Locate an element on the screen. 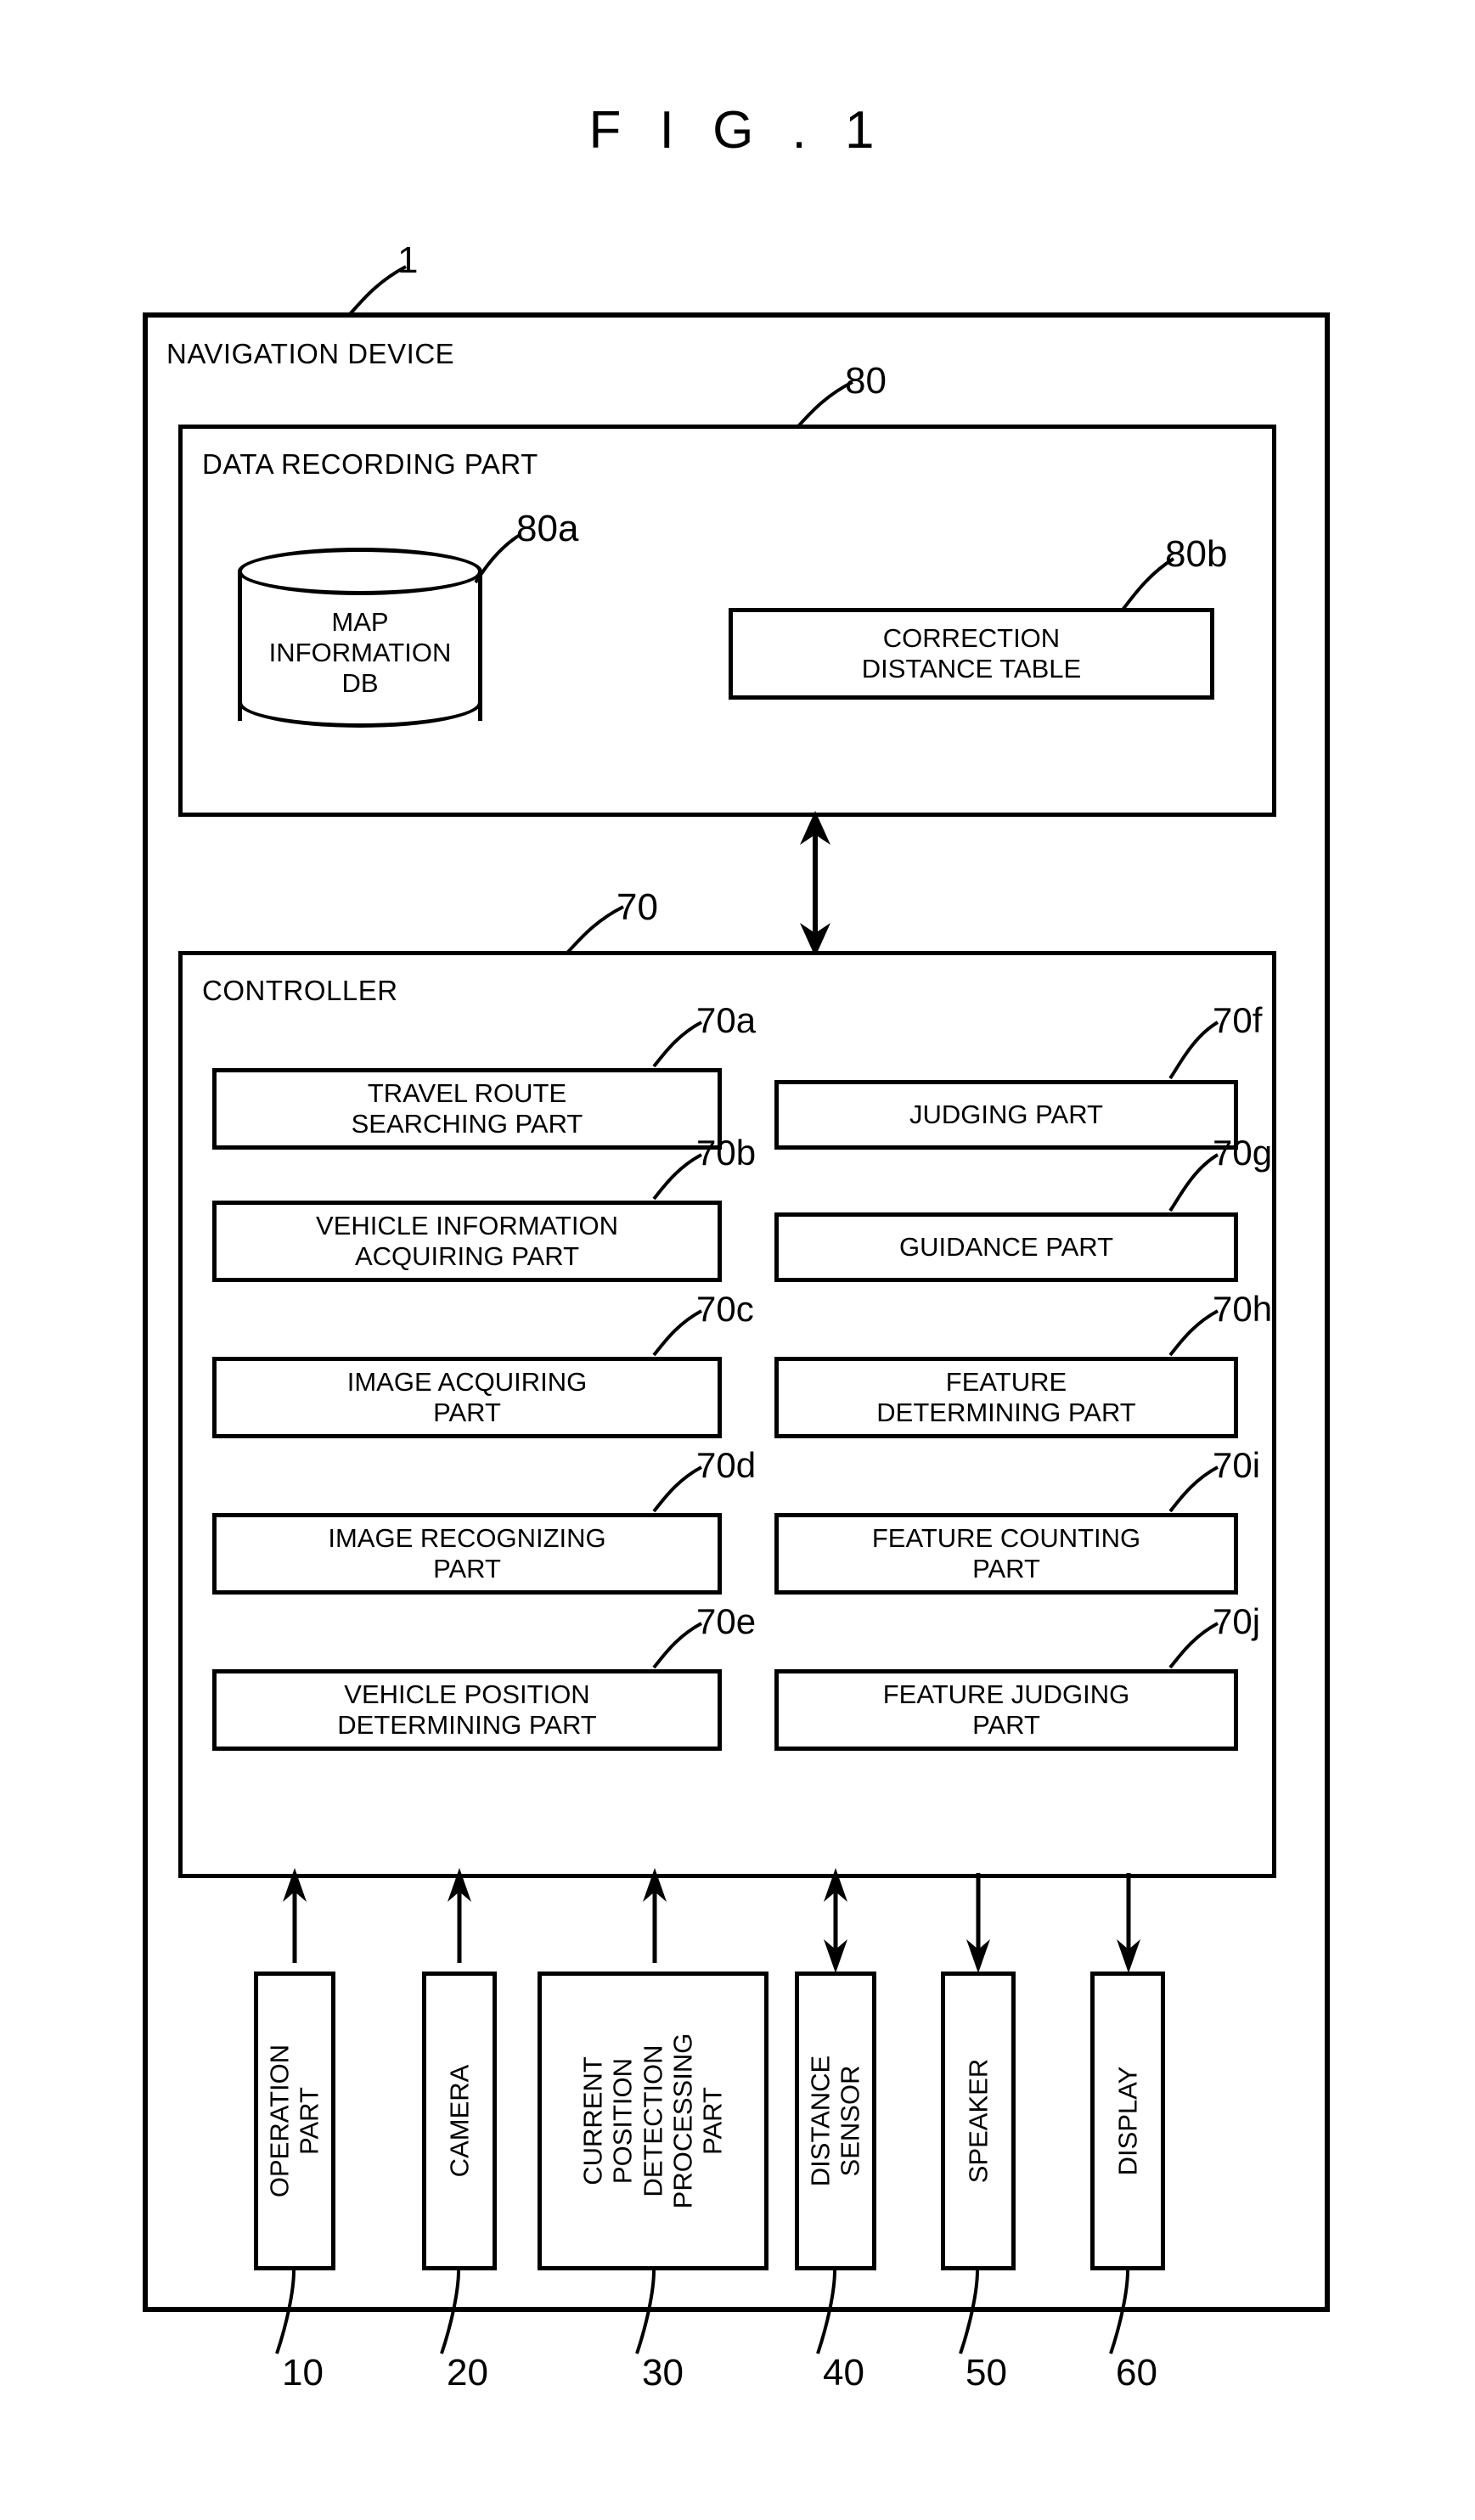  feature-counting-part-label: FEATURE COUNTING PART is located at coordinates (1006, 1553).